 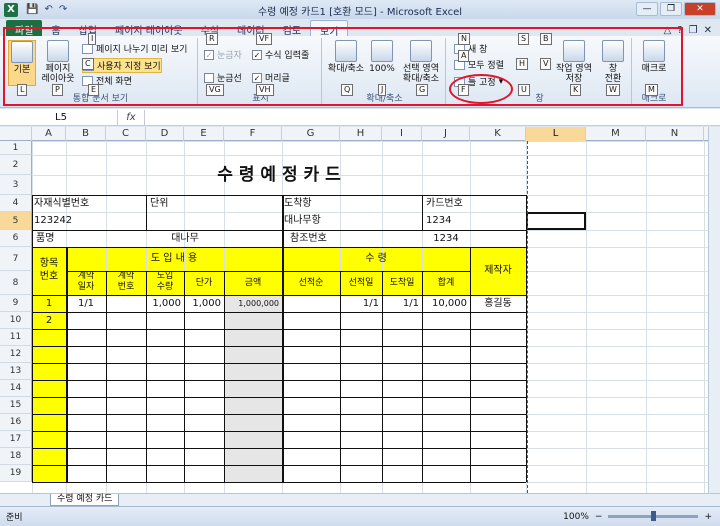 What do you see at coordinates (708, 517) in the screenshot?
I see `zoom-in-icon: +` at bounding box center [708, 517].